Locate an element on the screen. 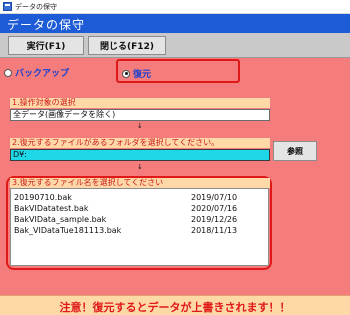 The image size is (350, 315). file-name: Bak_VIDataTue181113.bak is located at coordinates (68, 230).